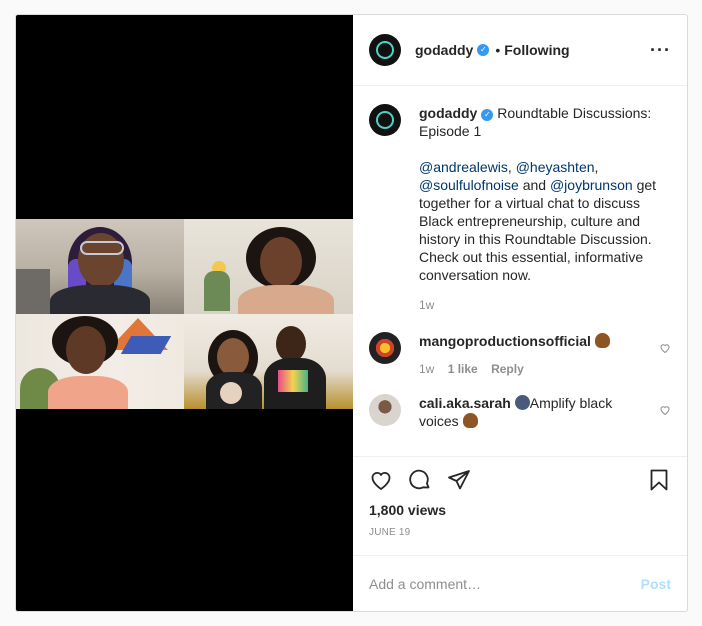 This screenshot has width=702, height=626. What do you see at coordinates (507, 369) in the screenshot?
I see `reply-button: Reply` at bounding box center [507, 369].